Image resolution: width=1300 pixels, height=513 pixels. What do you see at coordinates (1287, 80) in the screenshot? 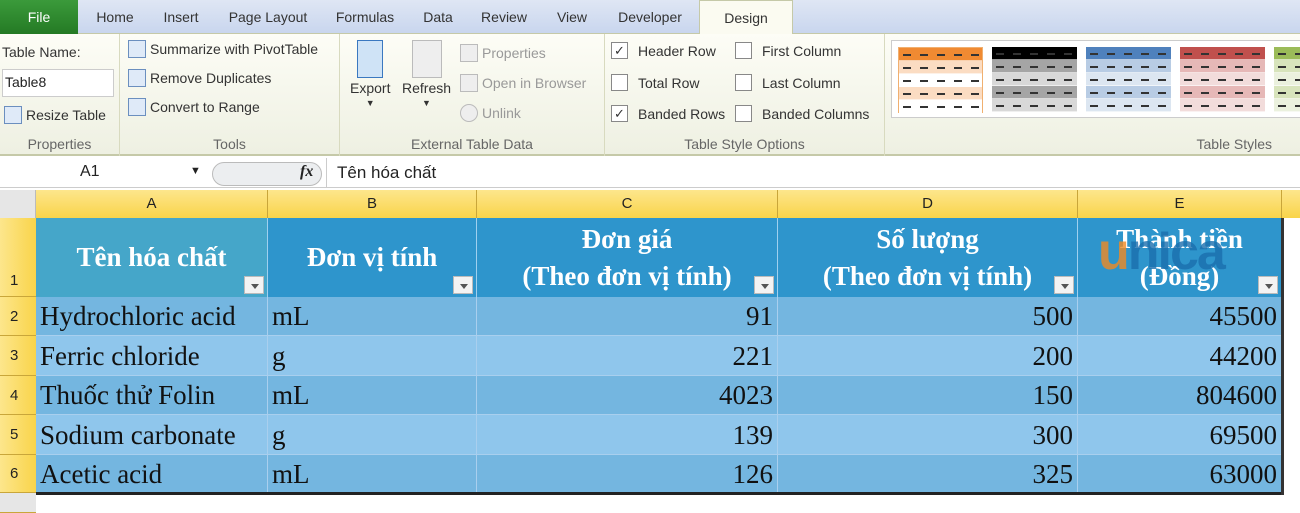
I see `table-style-green` at bounding box center [1287, 80].